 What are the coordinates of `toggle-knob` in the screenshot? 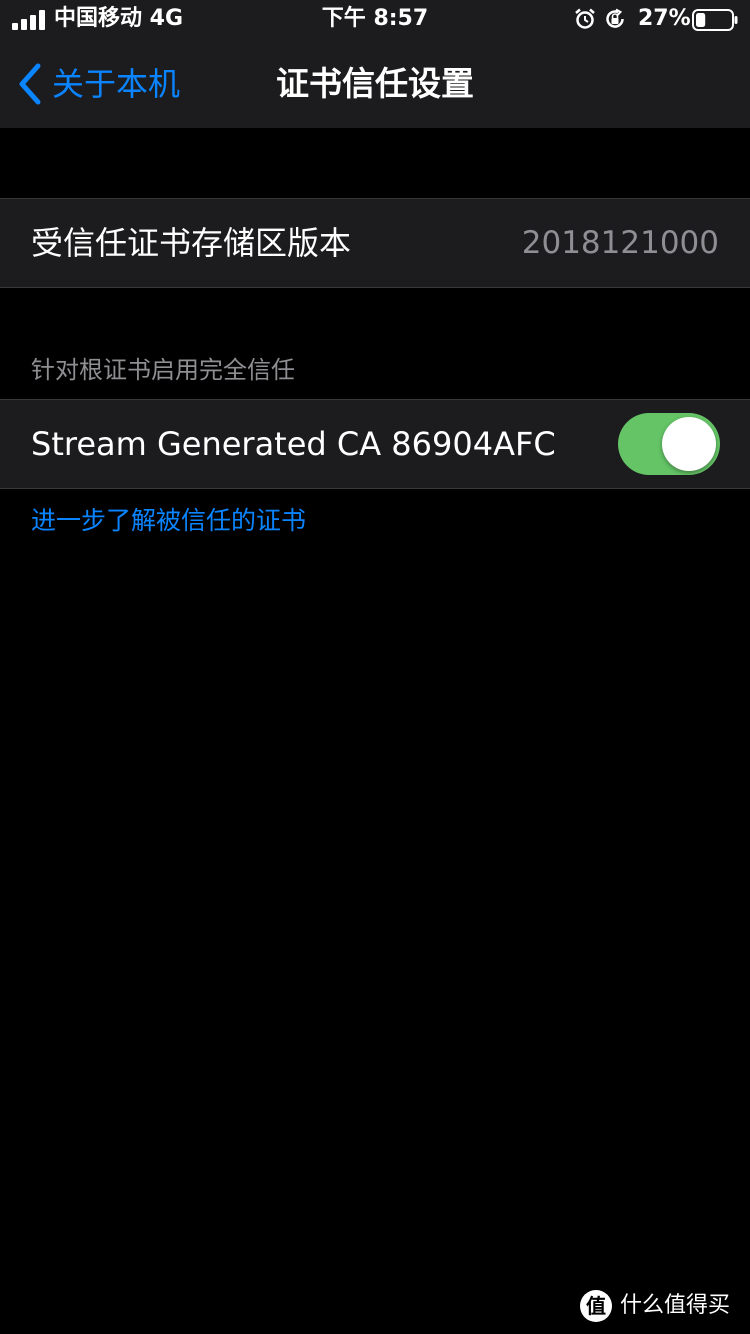 It's located at (689, 444).